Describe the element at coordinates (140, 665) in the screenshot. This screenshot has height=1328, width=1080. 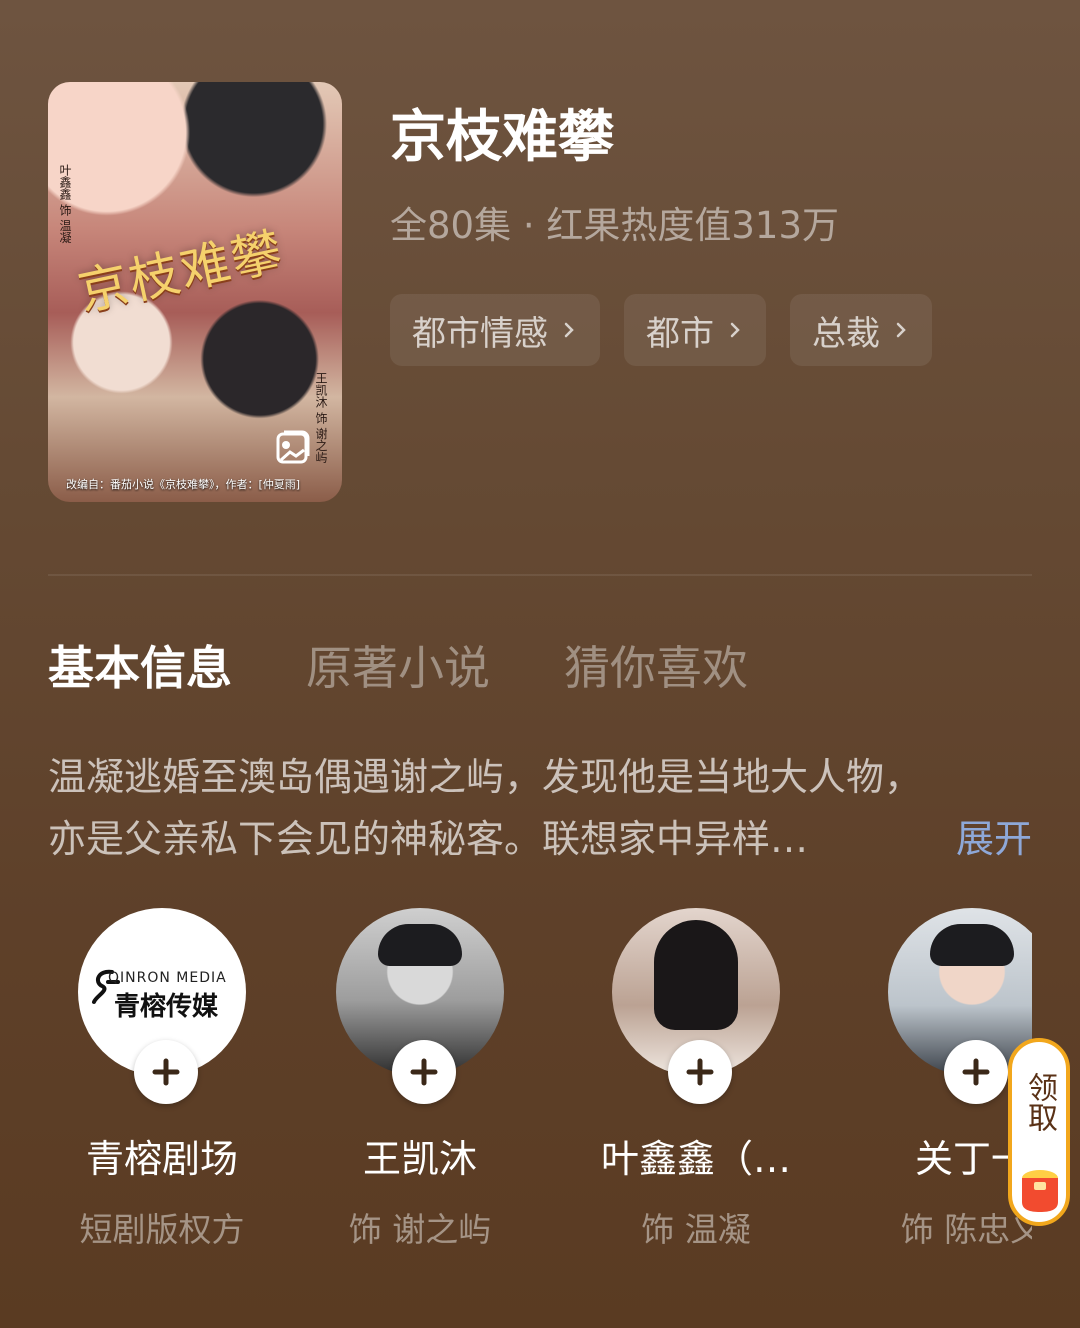
I see `tab-basic-info: 基本信息` at that location.